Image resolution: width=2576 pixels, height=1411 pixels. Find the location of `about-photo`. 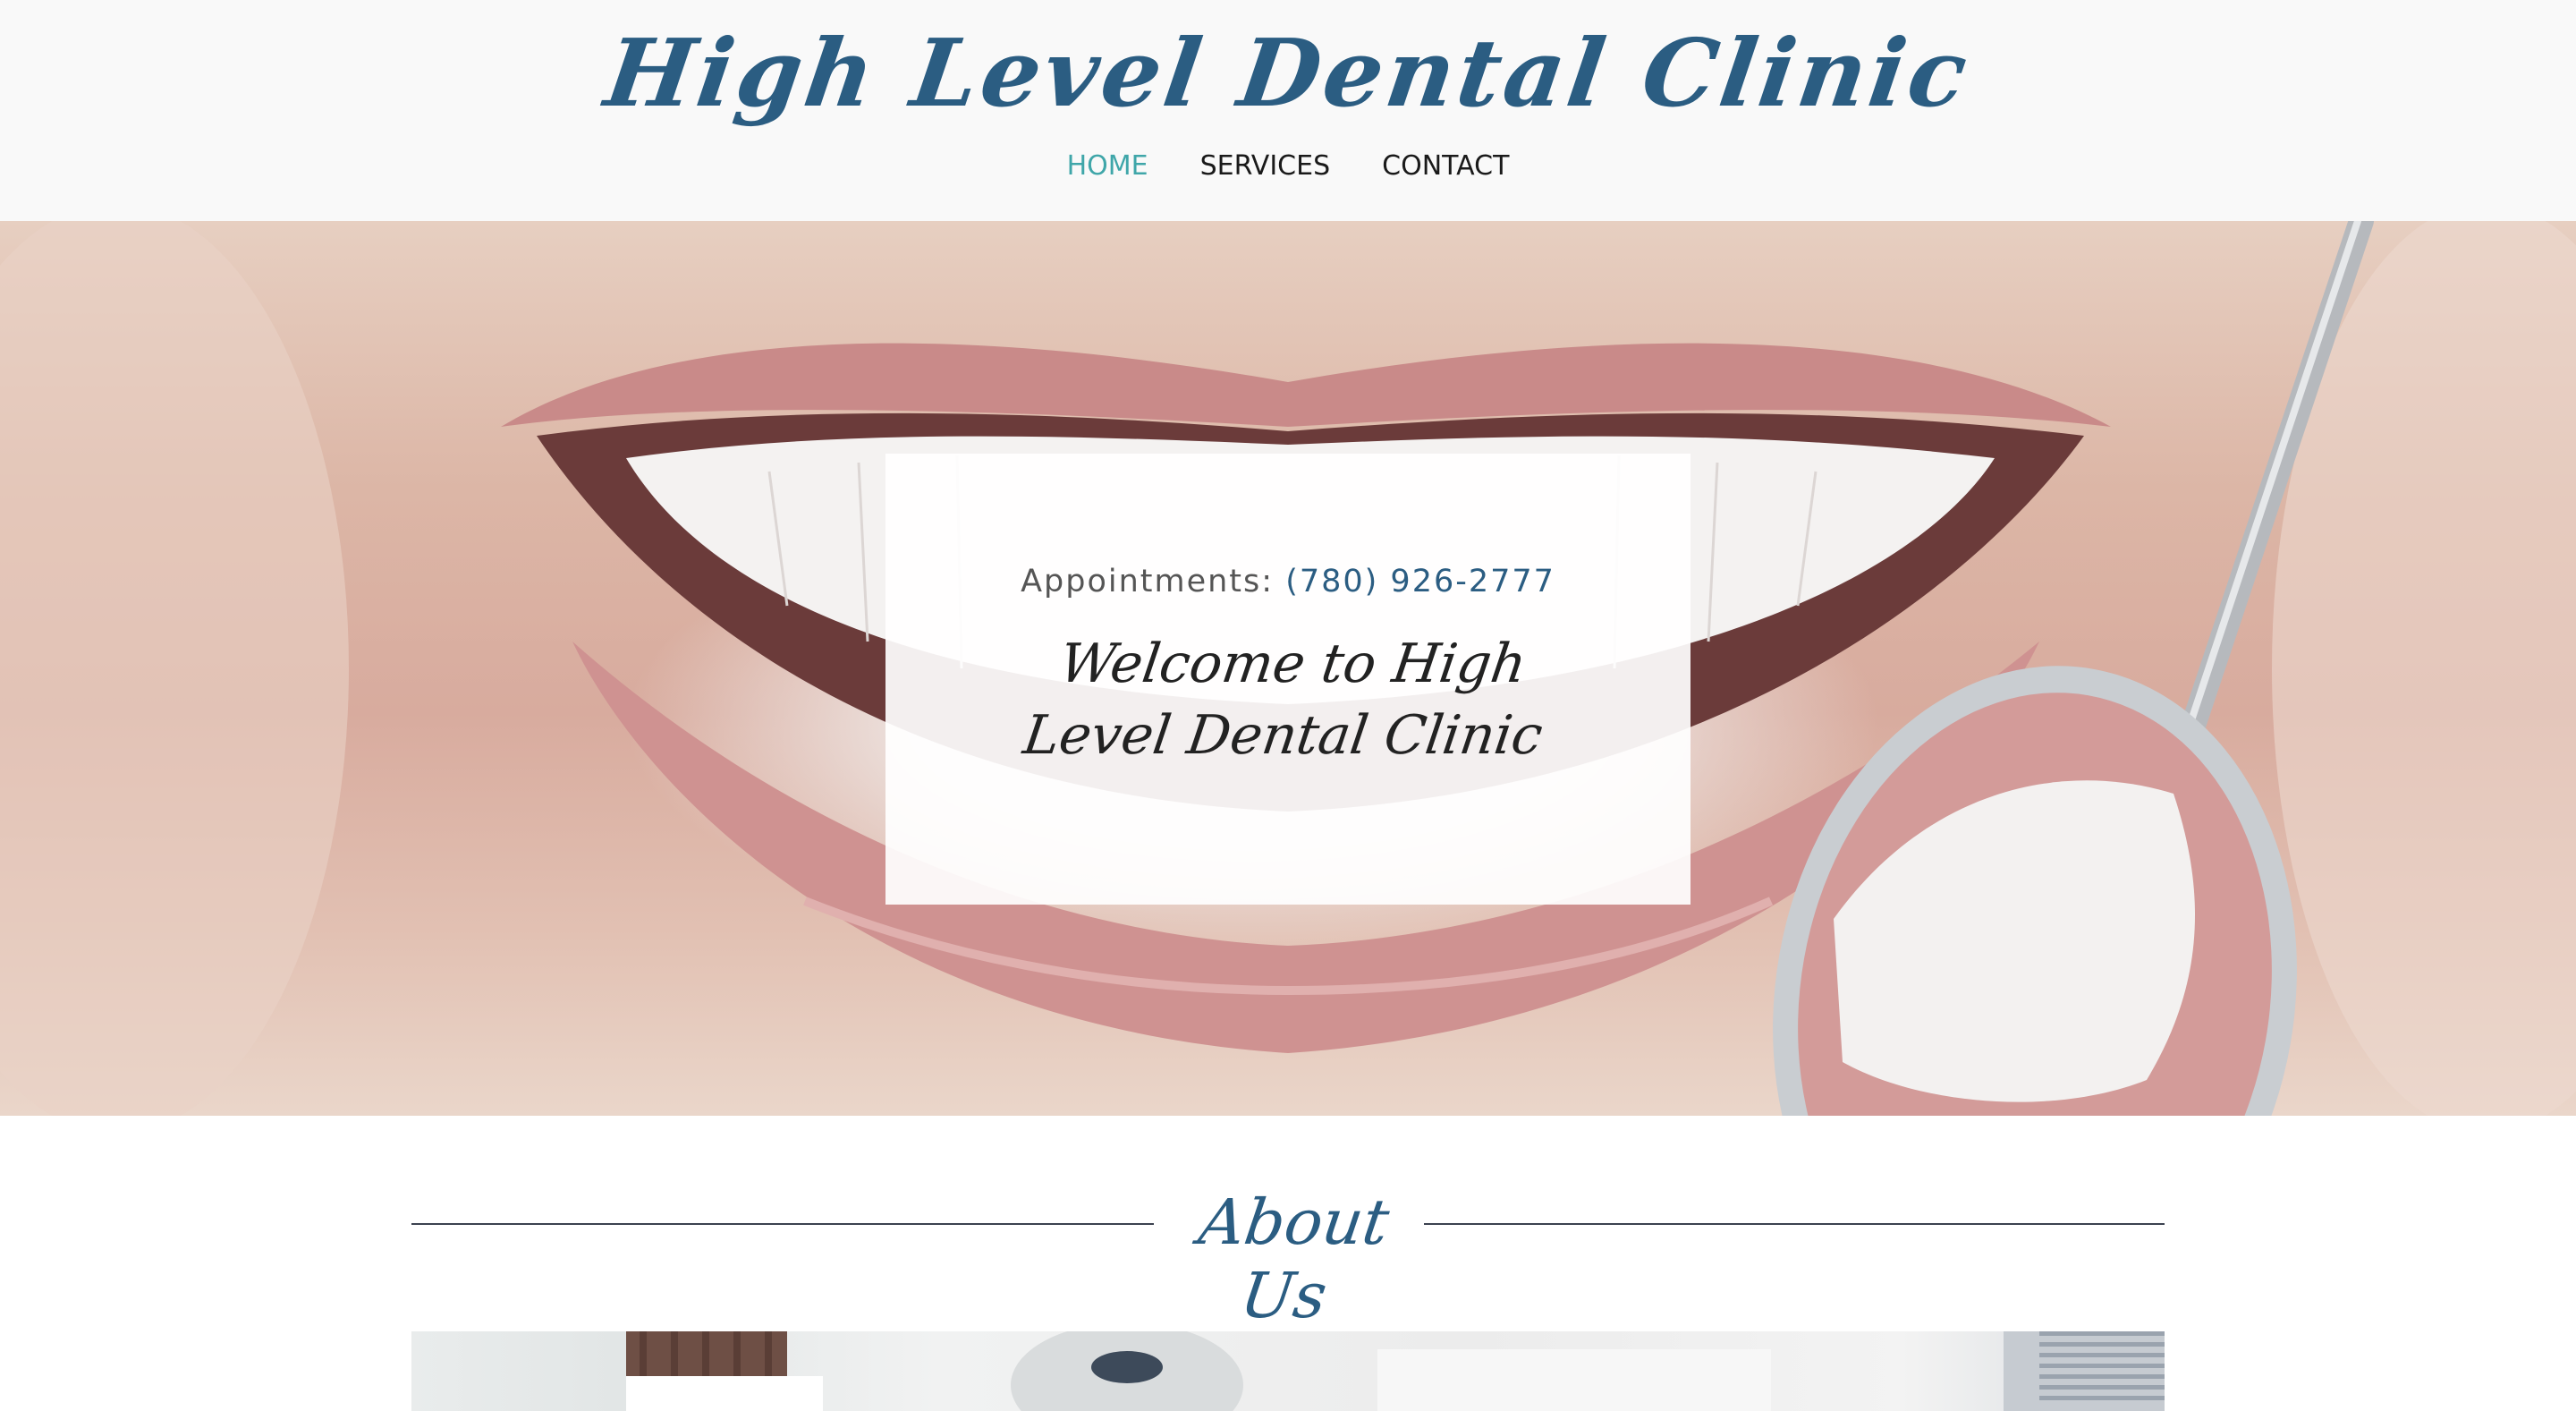

about-photo is located at coordinates (1288, 1371).